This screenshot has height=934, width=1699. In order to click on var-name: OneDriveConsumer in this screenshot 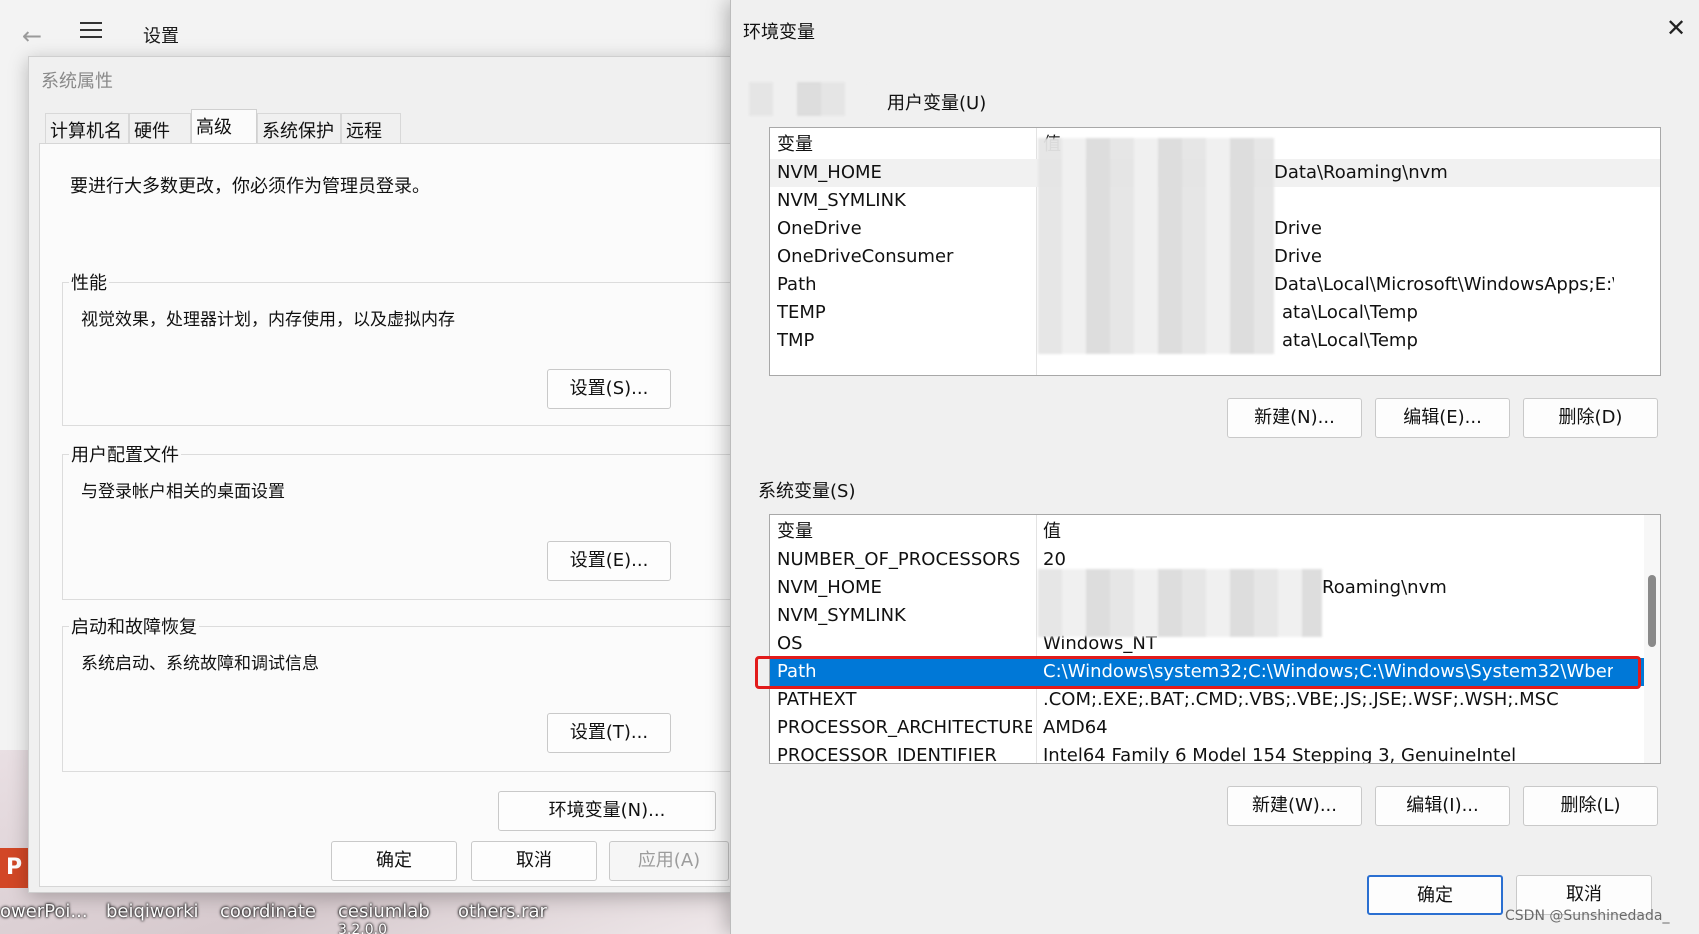, I will do `click(865, 256)`.